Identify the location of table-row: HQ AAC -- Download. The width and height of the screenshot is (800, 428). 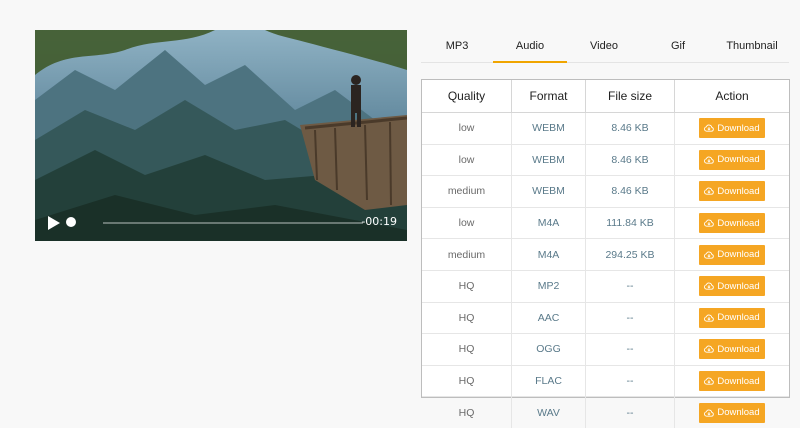
(605, 318).